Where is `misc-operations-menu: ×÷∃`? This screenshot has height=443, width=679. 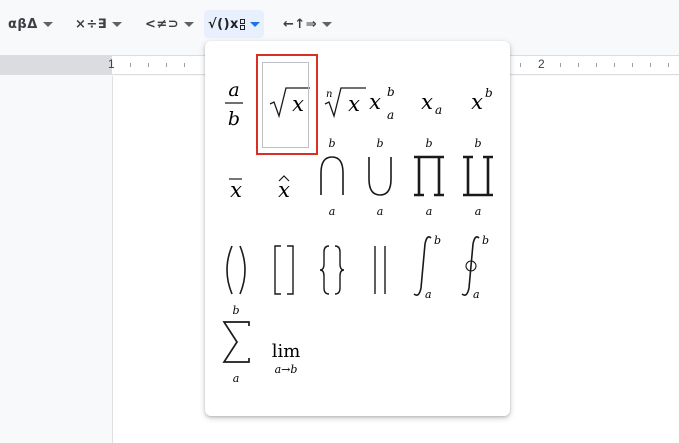 misc-operations-menu: ×÷∃ is located at coordinates (98, 24).